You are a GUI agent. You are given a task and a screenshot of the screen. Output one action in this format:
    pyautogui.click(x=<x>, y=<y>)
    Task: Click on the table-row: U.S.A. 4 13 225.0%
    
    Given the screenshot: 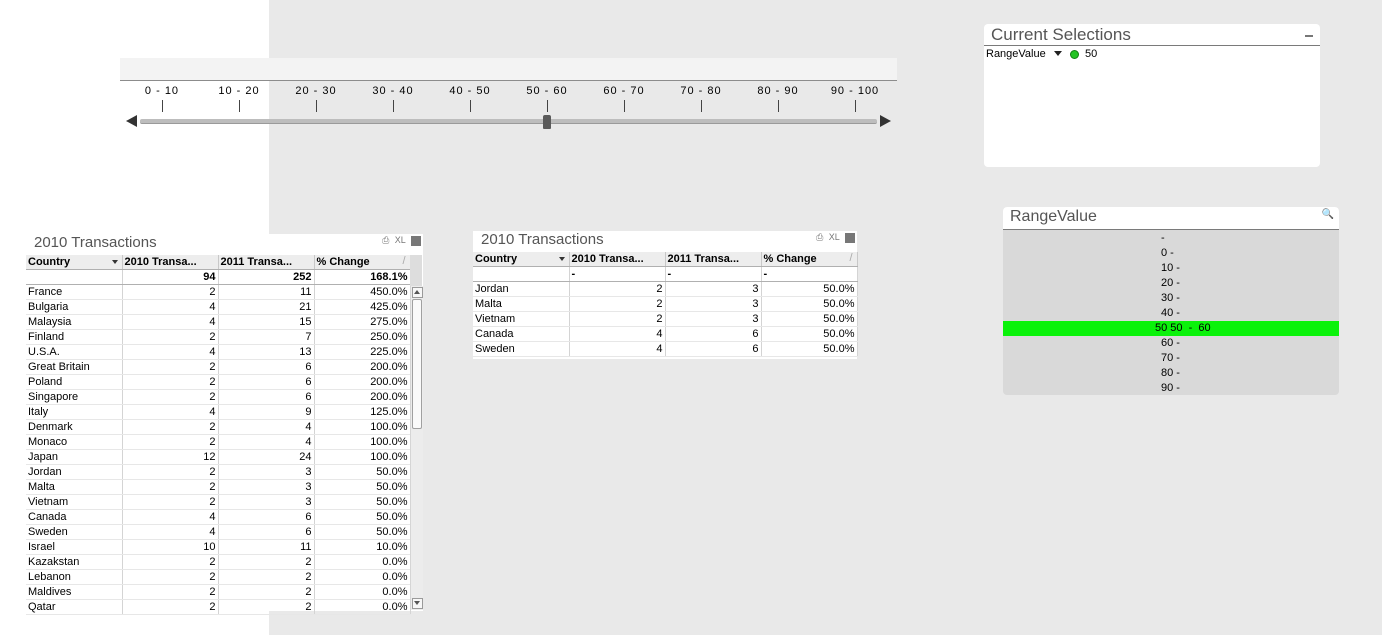 What is the action you would take?
    pyautogui.click(x=218, y=352)
    